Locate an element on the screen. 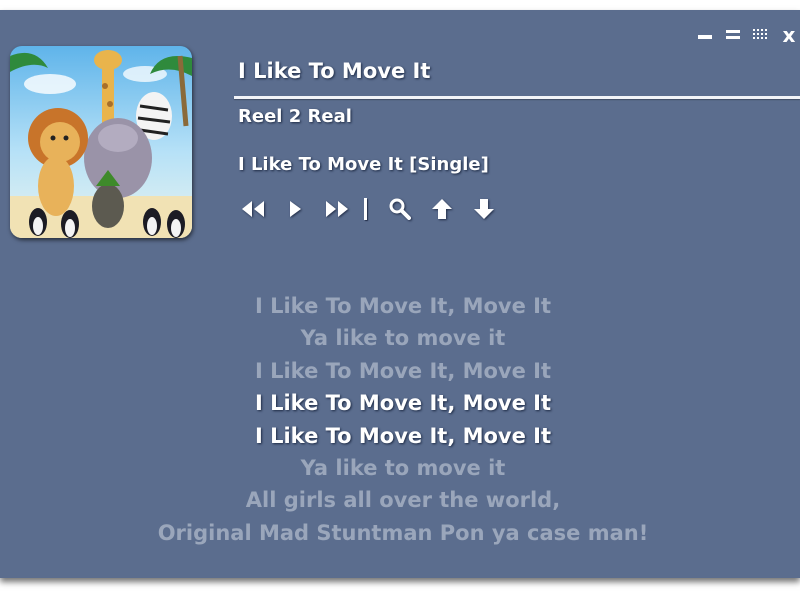 This screenshot has width=800, height=600. play-button is located at coordinates (295, 209).